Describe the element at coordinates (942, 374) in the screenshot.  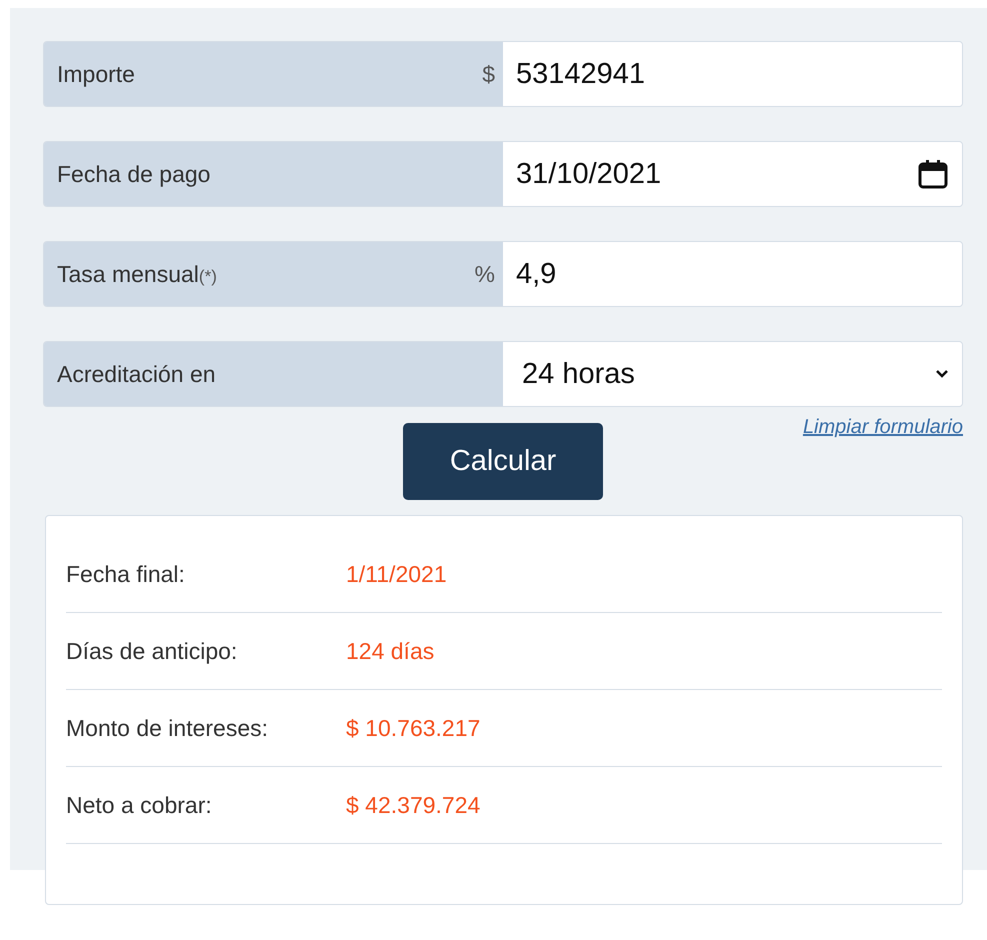
I see `chevron-down-icon` at that location.